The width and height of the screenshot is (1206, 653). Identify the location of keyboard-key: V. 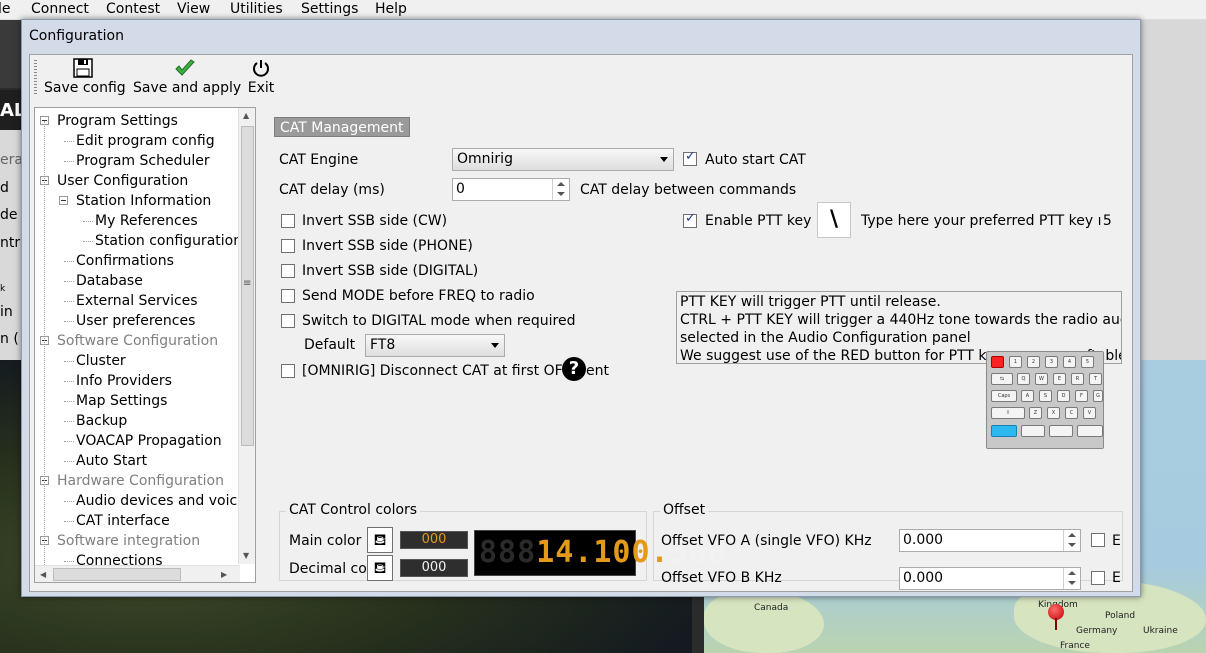
(1089, 413).